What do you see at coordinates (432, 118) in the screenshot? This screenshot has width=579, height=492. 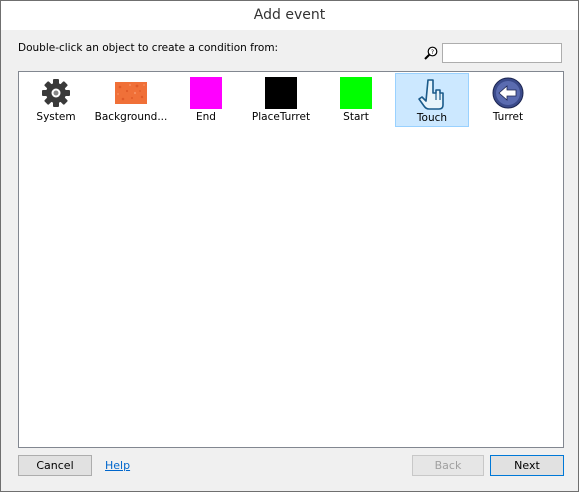 I see `object-label: Touch` at bounding box center [432, 118].